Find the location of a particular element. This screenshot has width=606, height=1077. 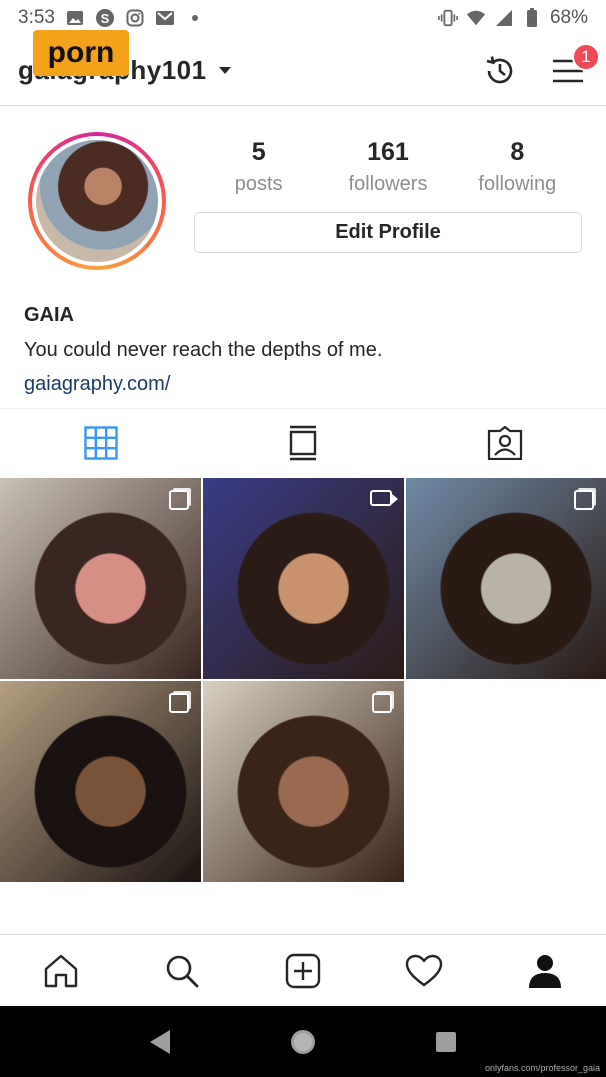

search-icon is located at coordinates (182, 971).